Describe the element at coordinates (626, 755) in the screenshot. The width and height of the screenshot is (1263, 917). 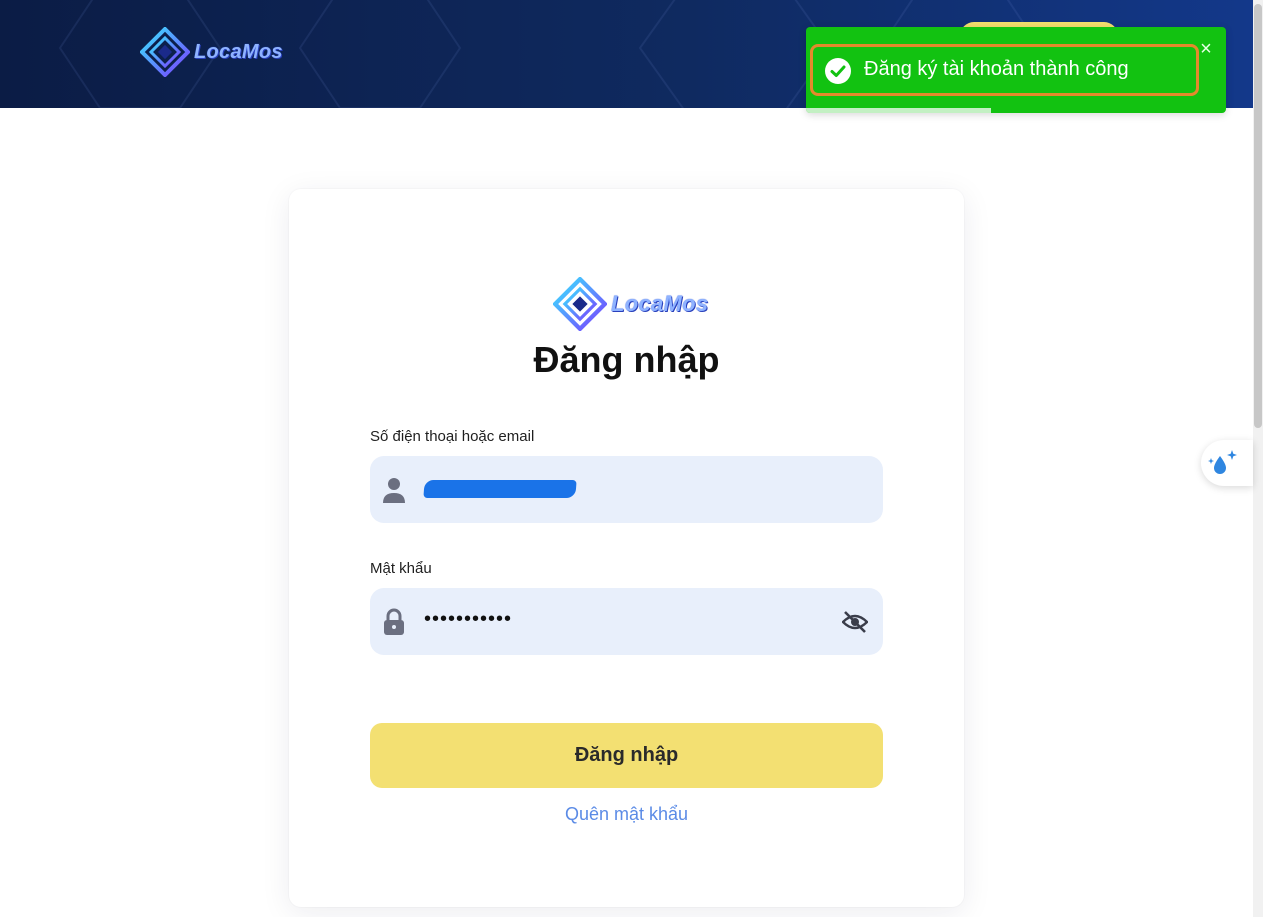
I see `login-button: Đăng nhập` at that location.